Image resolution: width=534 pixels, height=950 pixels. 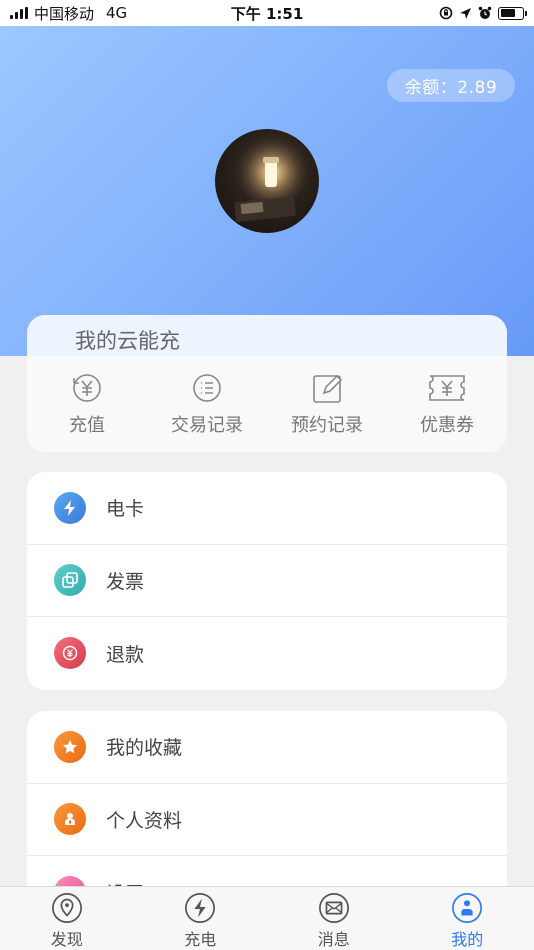 I want to click on signal-icon, so click(x=19, y=13).